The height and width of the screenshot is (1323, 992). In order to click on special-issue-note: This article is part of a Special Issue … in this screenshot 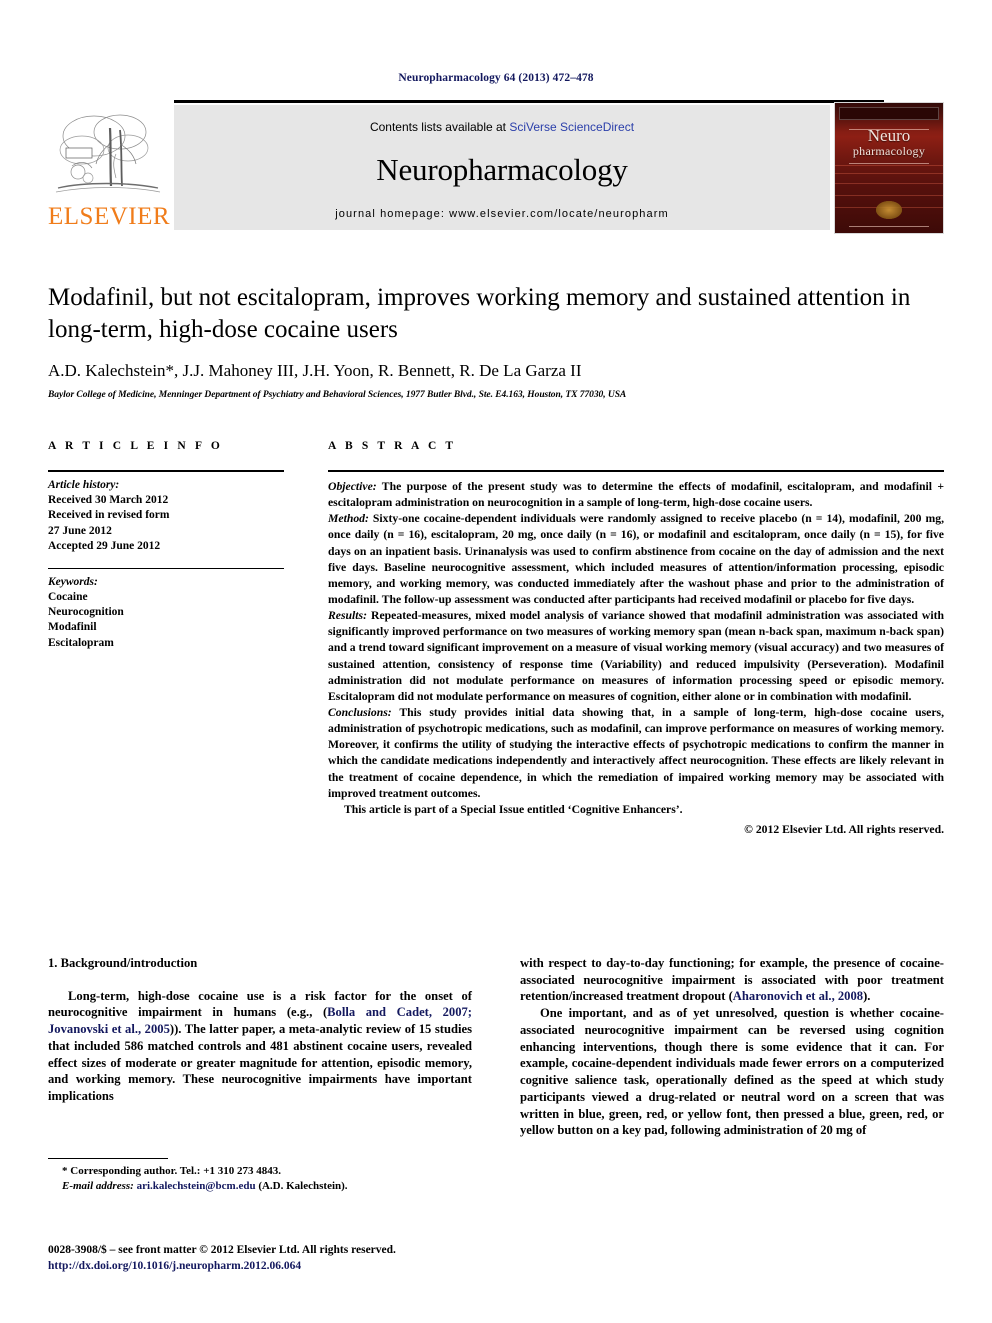, I will do `click(513, 809)`.